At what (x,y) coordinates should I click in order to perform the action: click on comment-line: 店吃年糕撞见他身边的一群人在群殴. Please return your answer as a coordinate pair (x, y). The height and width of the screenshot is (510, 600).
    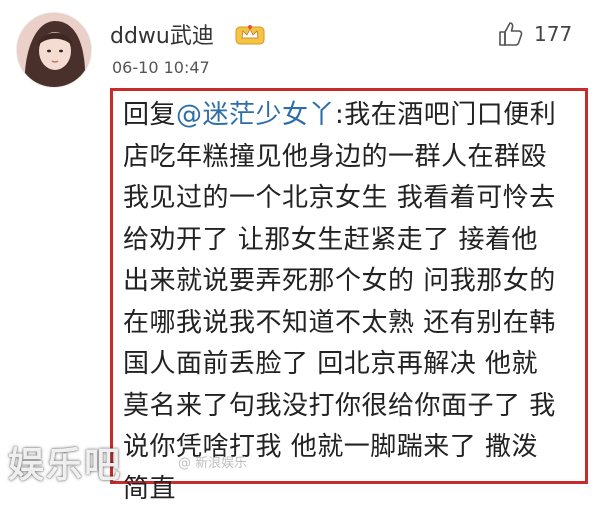
    Looking at the image, I should click on (349, 158).